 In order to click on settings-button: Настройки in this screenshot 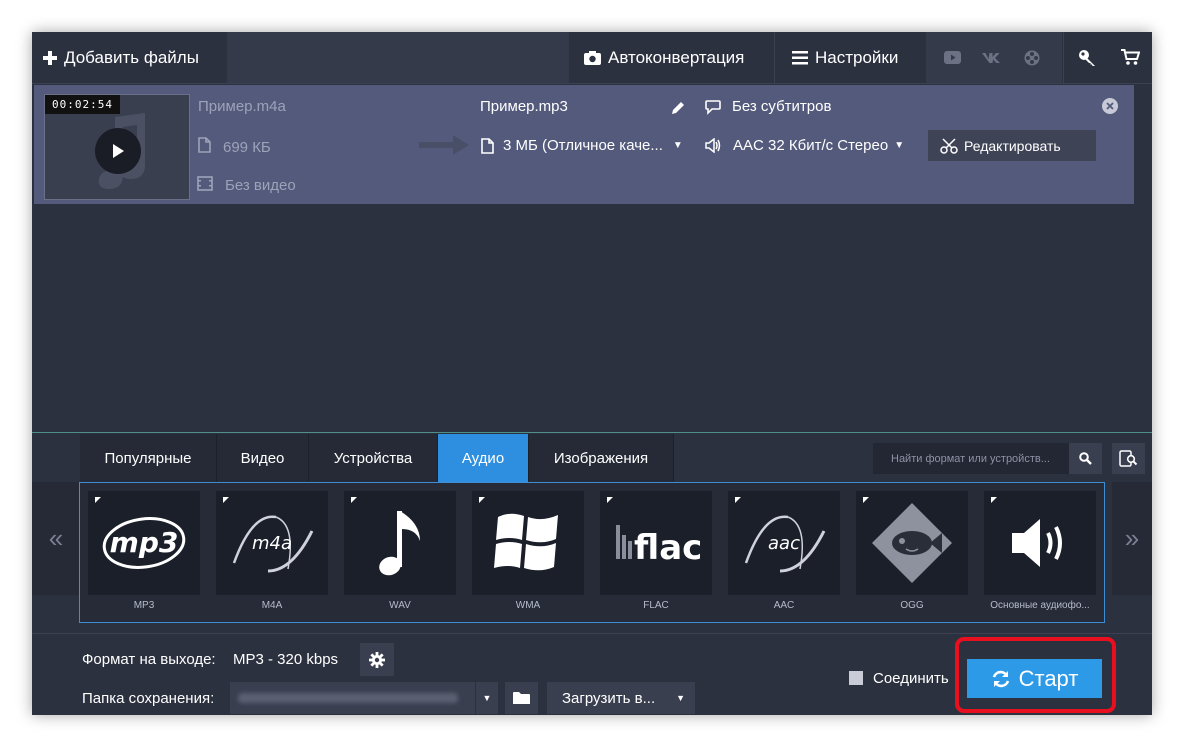, I will do `click(851, 57)`.